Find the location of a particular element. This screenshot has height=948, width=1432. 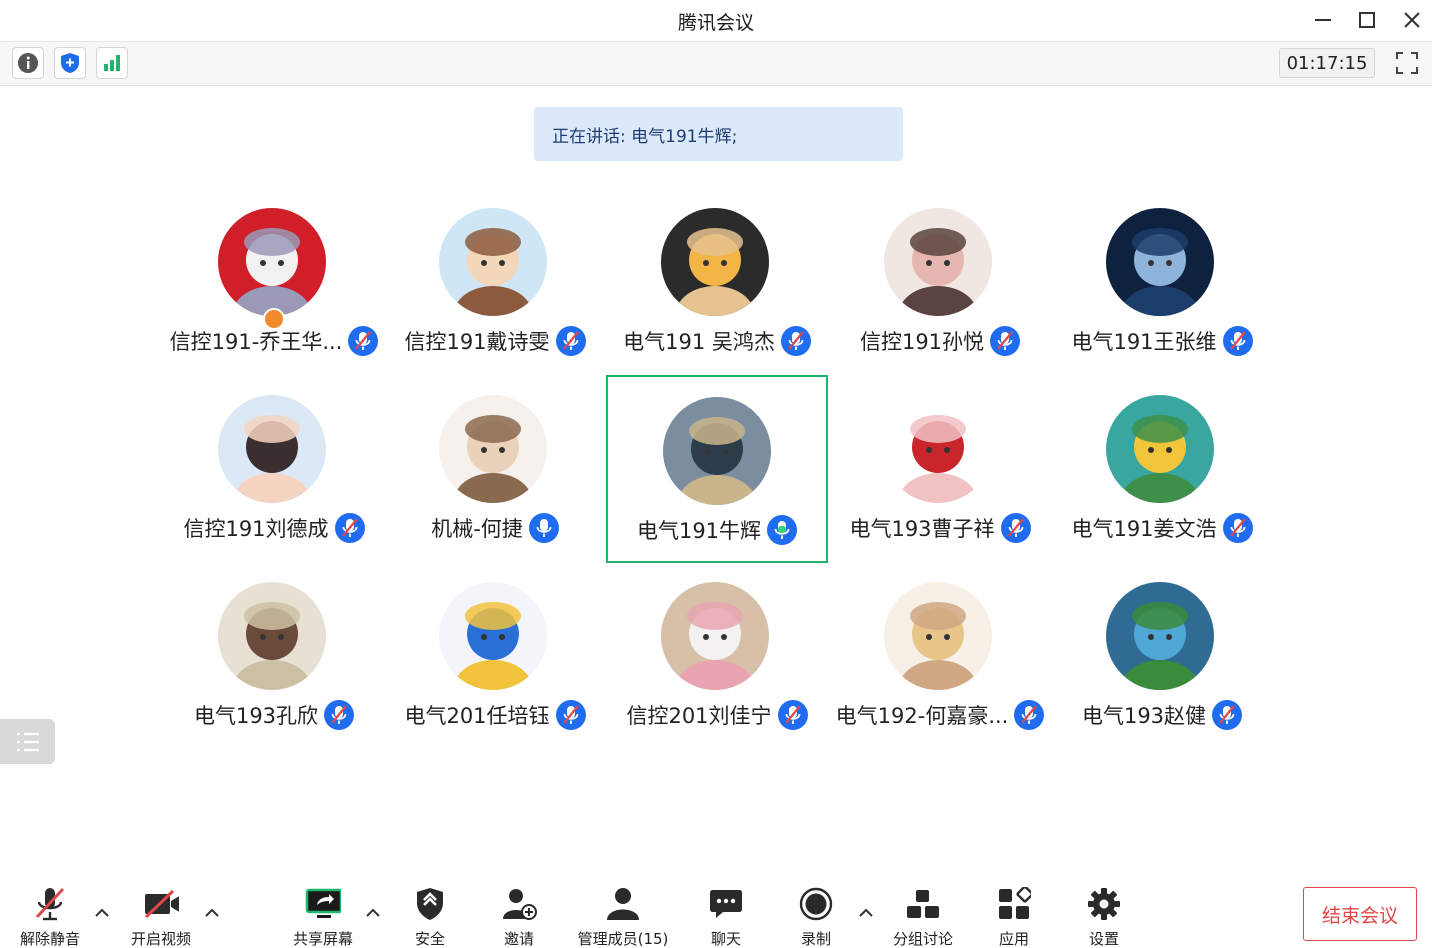

fullscreen-icon is located at coordinates (1407, 63).